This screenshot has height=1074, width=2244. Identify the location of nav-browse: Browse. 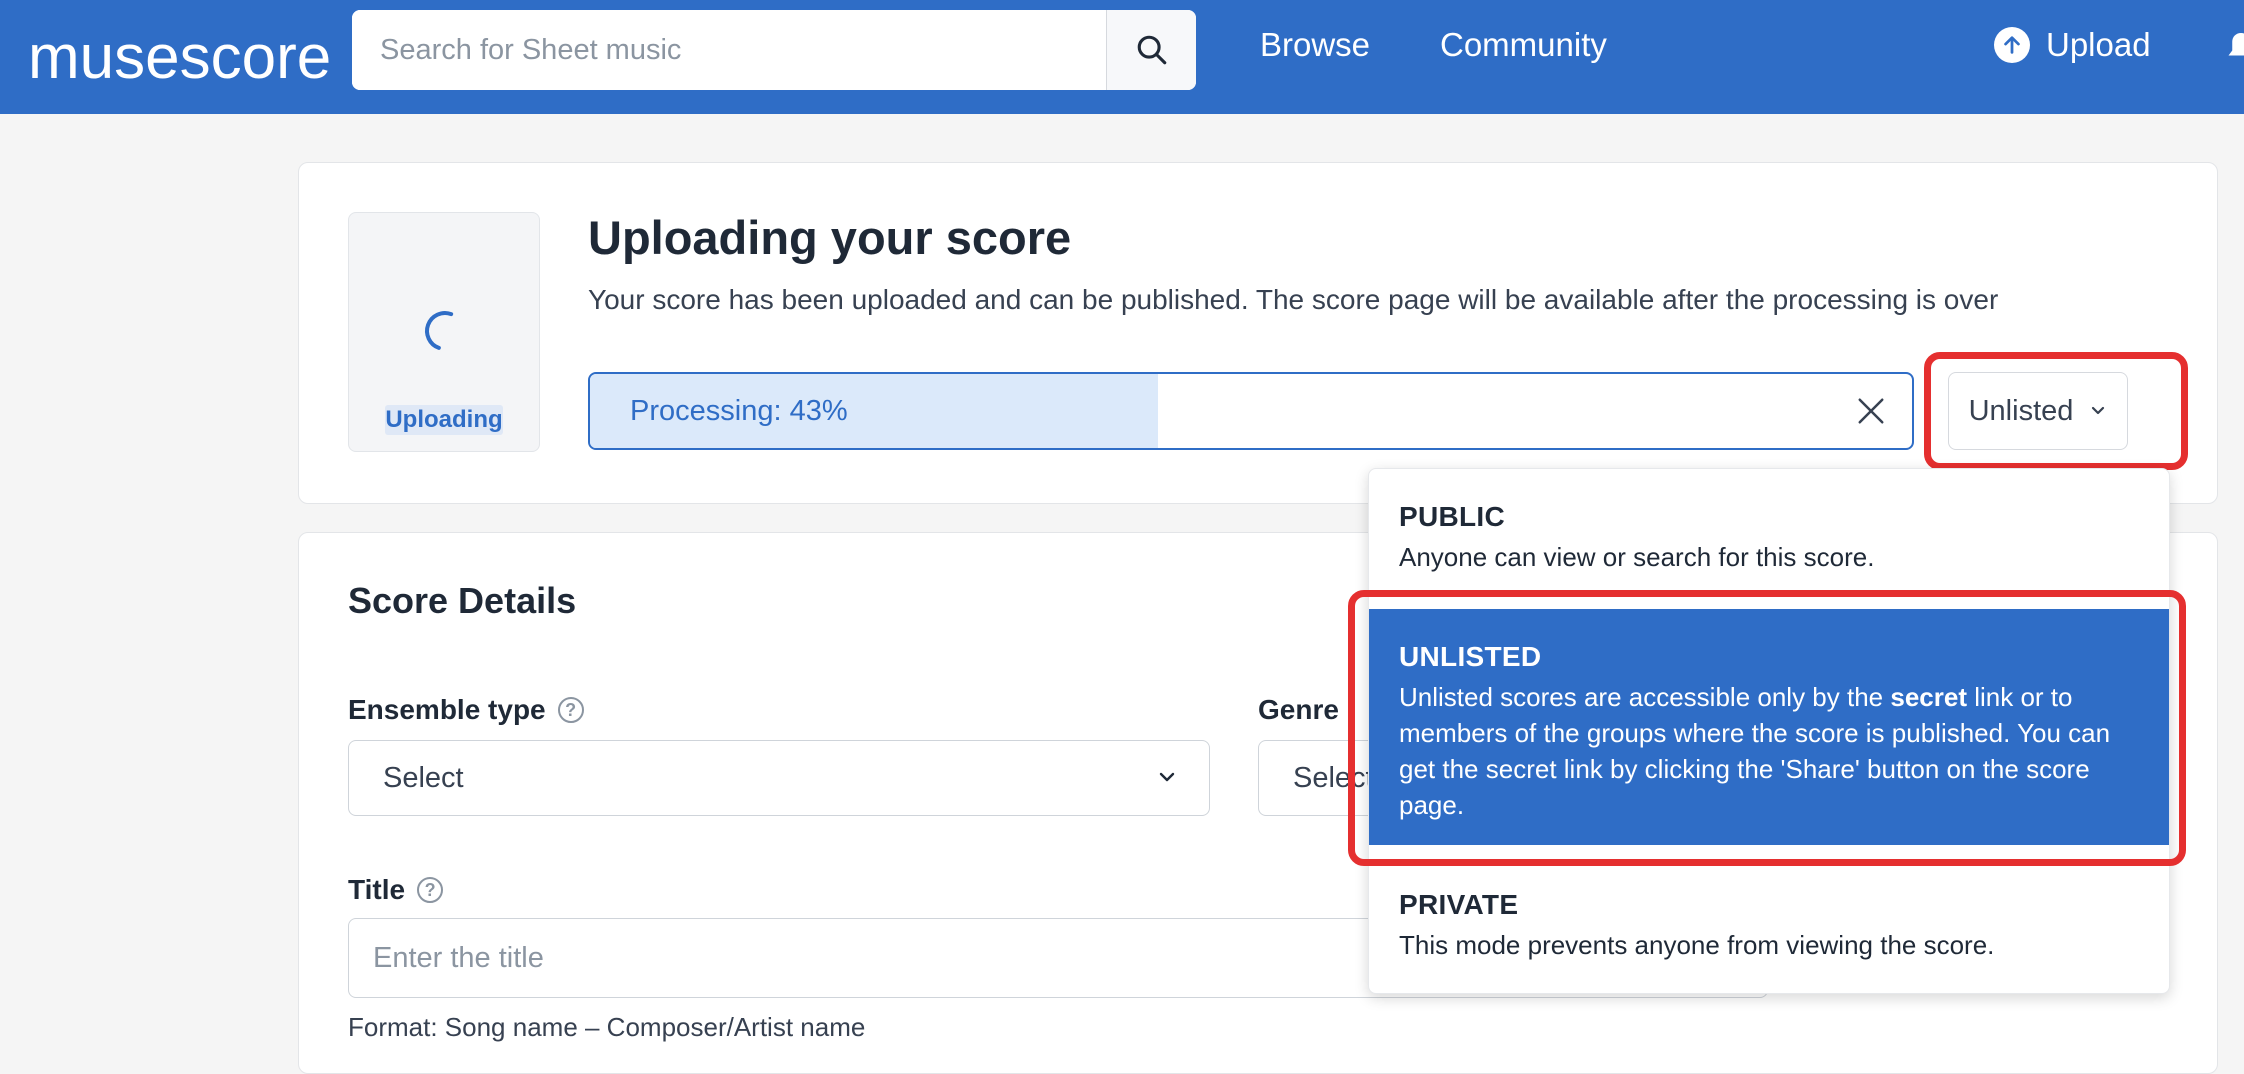
(1315, 45).